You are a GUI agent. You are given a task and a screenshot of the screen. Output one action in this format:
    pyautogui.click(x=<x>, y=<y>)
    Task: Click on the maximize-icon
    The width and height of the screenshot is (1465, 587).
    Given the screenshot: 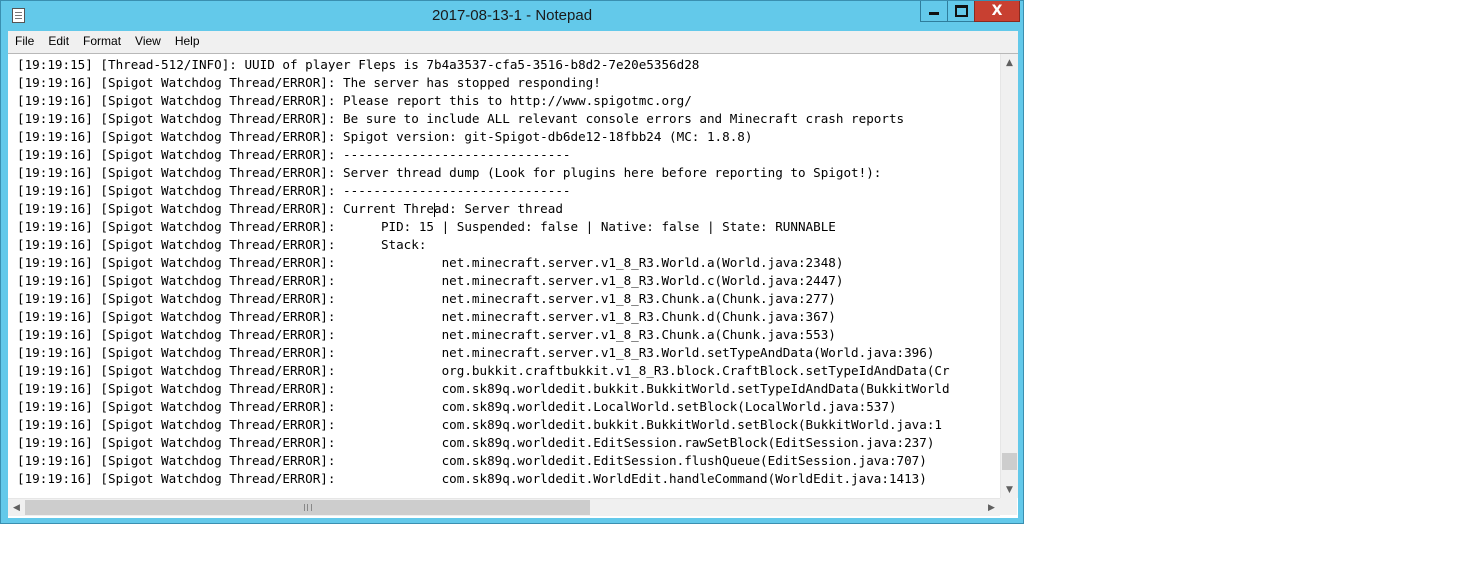 What is the action you would take?
    pyautogui.click(x=961, y=11)
    